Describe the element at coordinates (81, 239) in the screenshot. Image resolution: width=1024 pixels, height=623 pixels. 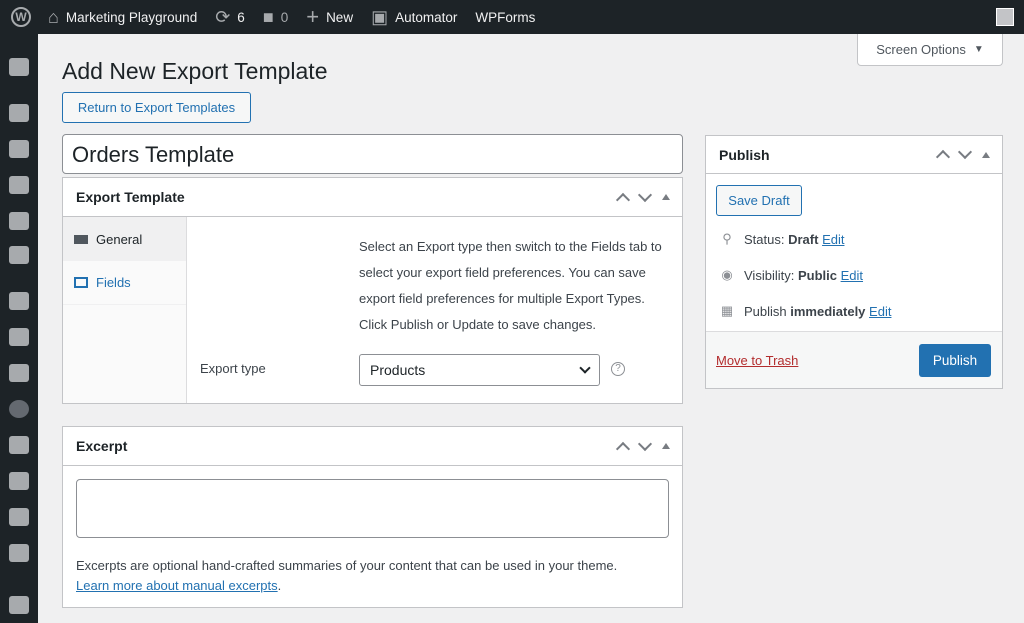
I see `general-icon` at that location.